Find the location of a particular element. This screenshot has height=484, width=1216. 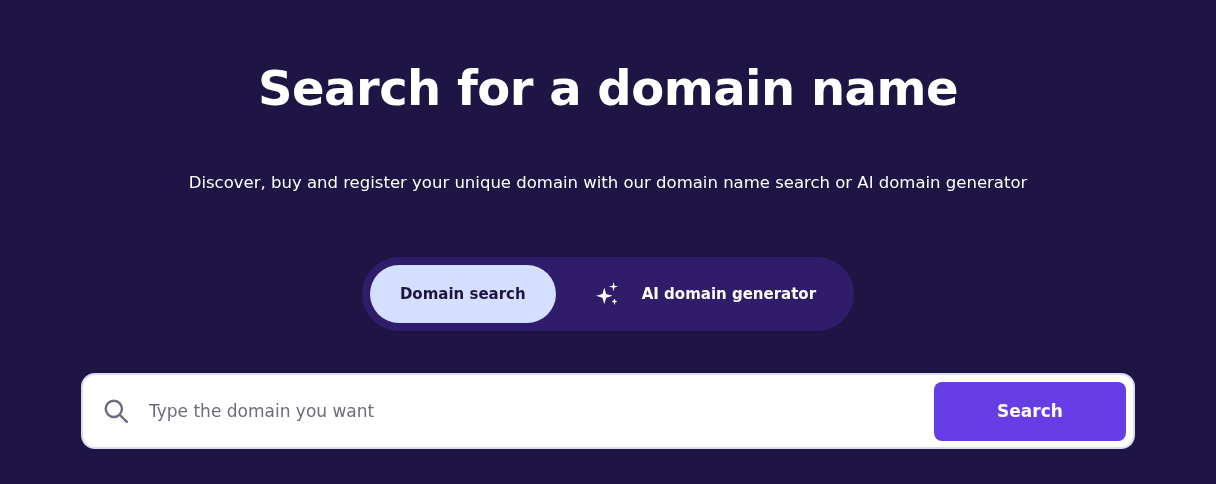

tab: Domain search is located at coordinates (462, 294).